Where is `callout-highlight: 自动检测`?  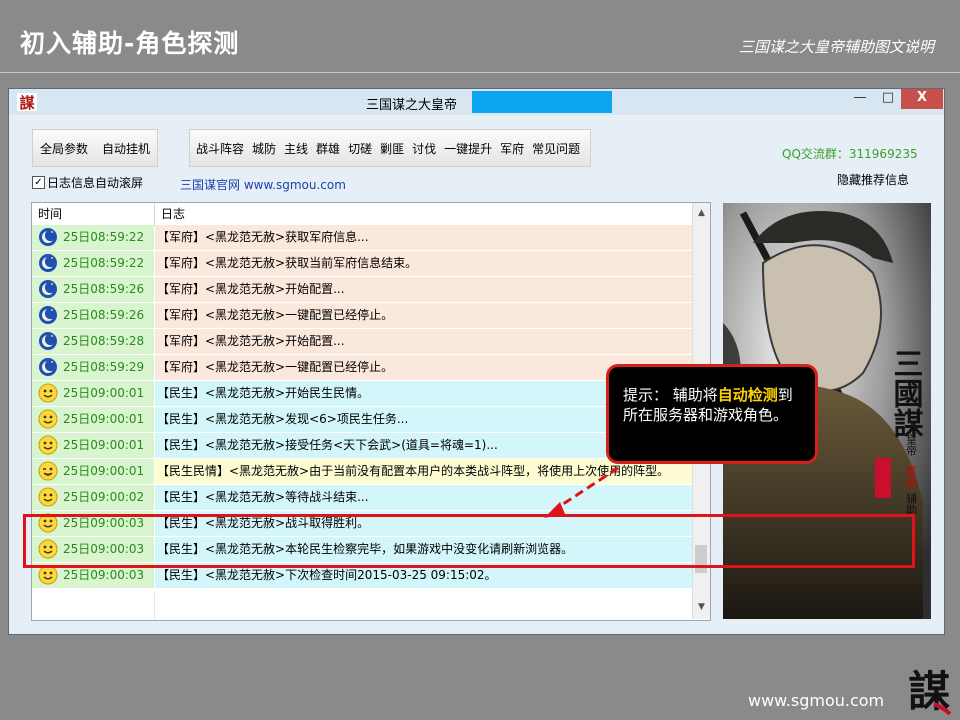 callout-highlight: 自动检测 is located at coordinates (747, 395).